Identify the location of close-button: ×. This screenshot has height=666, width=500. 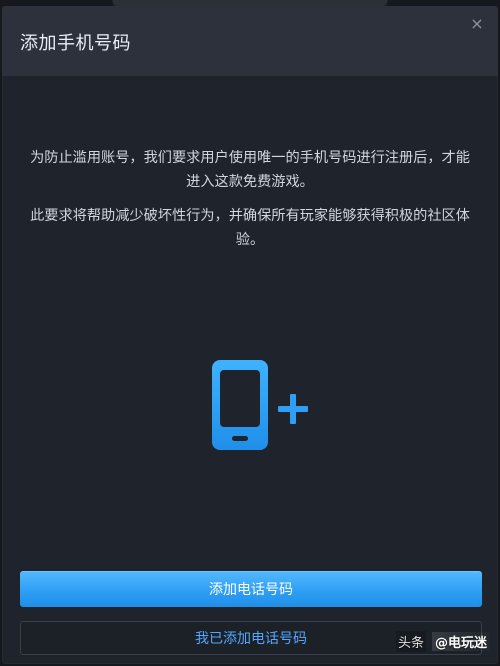
(477, 23).